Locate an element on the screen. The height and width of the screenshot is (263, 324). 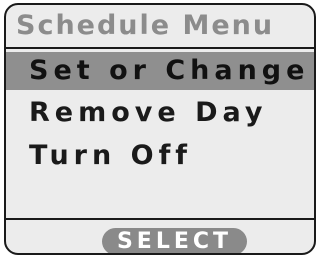
menu-item-set-or-change: Set or Change is located at coordinates (160, 71).